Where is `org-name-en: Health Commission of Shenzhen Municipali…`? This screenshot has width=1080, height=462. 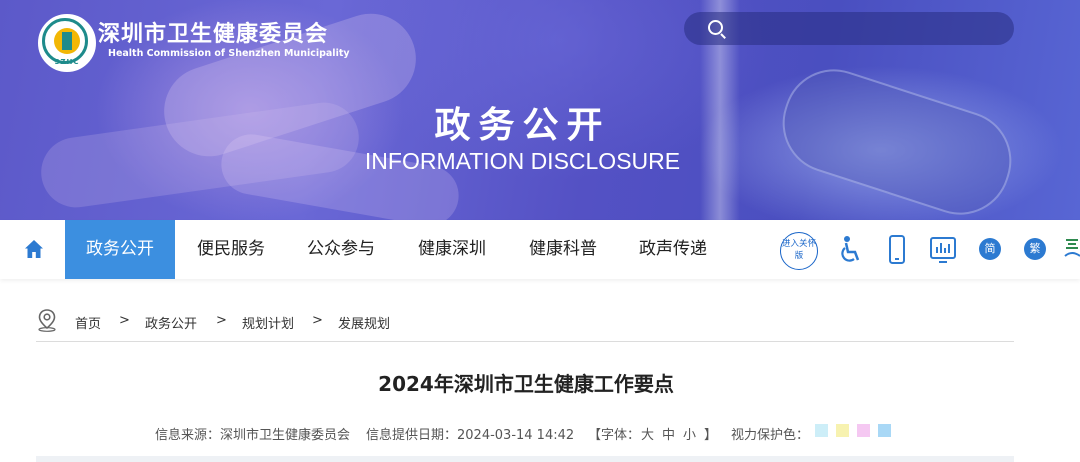 org-name-en: Health Commission of Shenzhen Municipali… is located at coordinates (229, 53).